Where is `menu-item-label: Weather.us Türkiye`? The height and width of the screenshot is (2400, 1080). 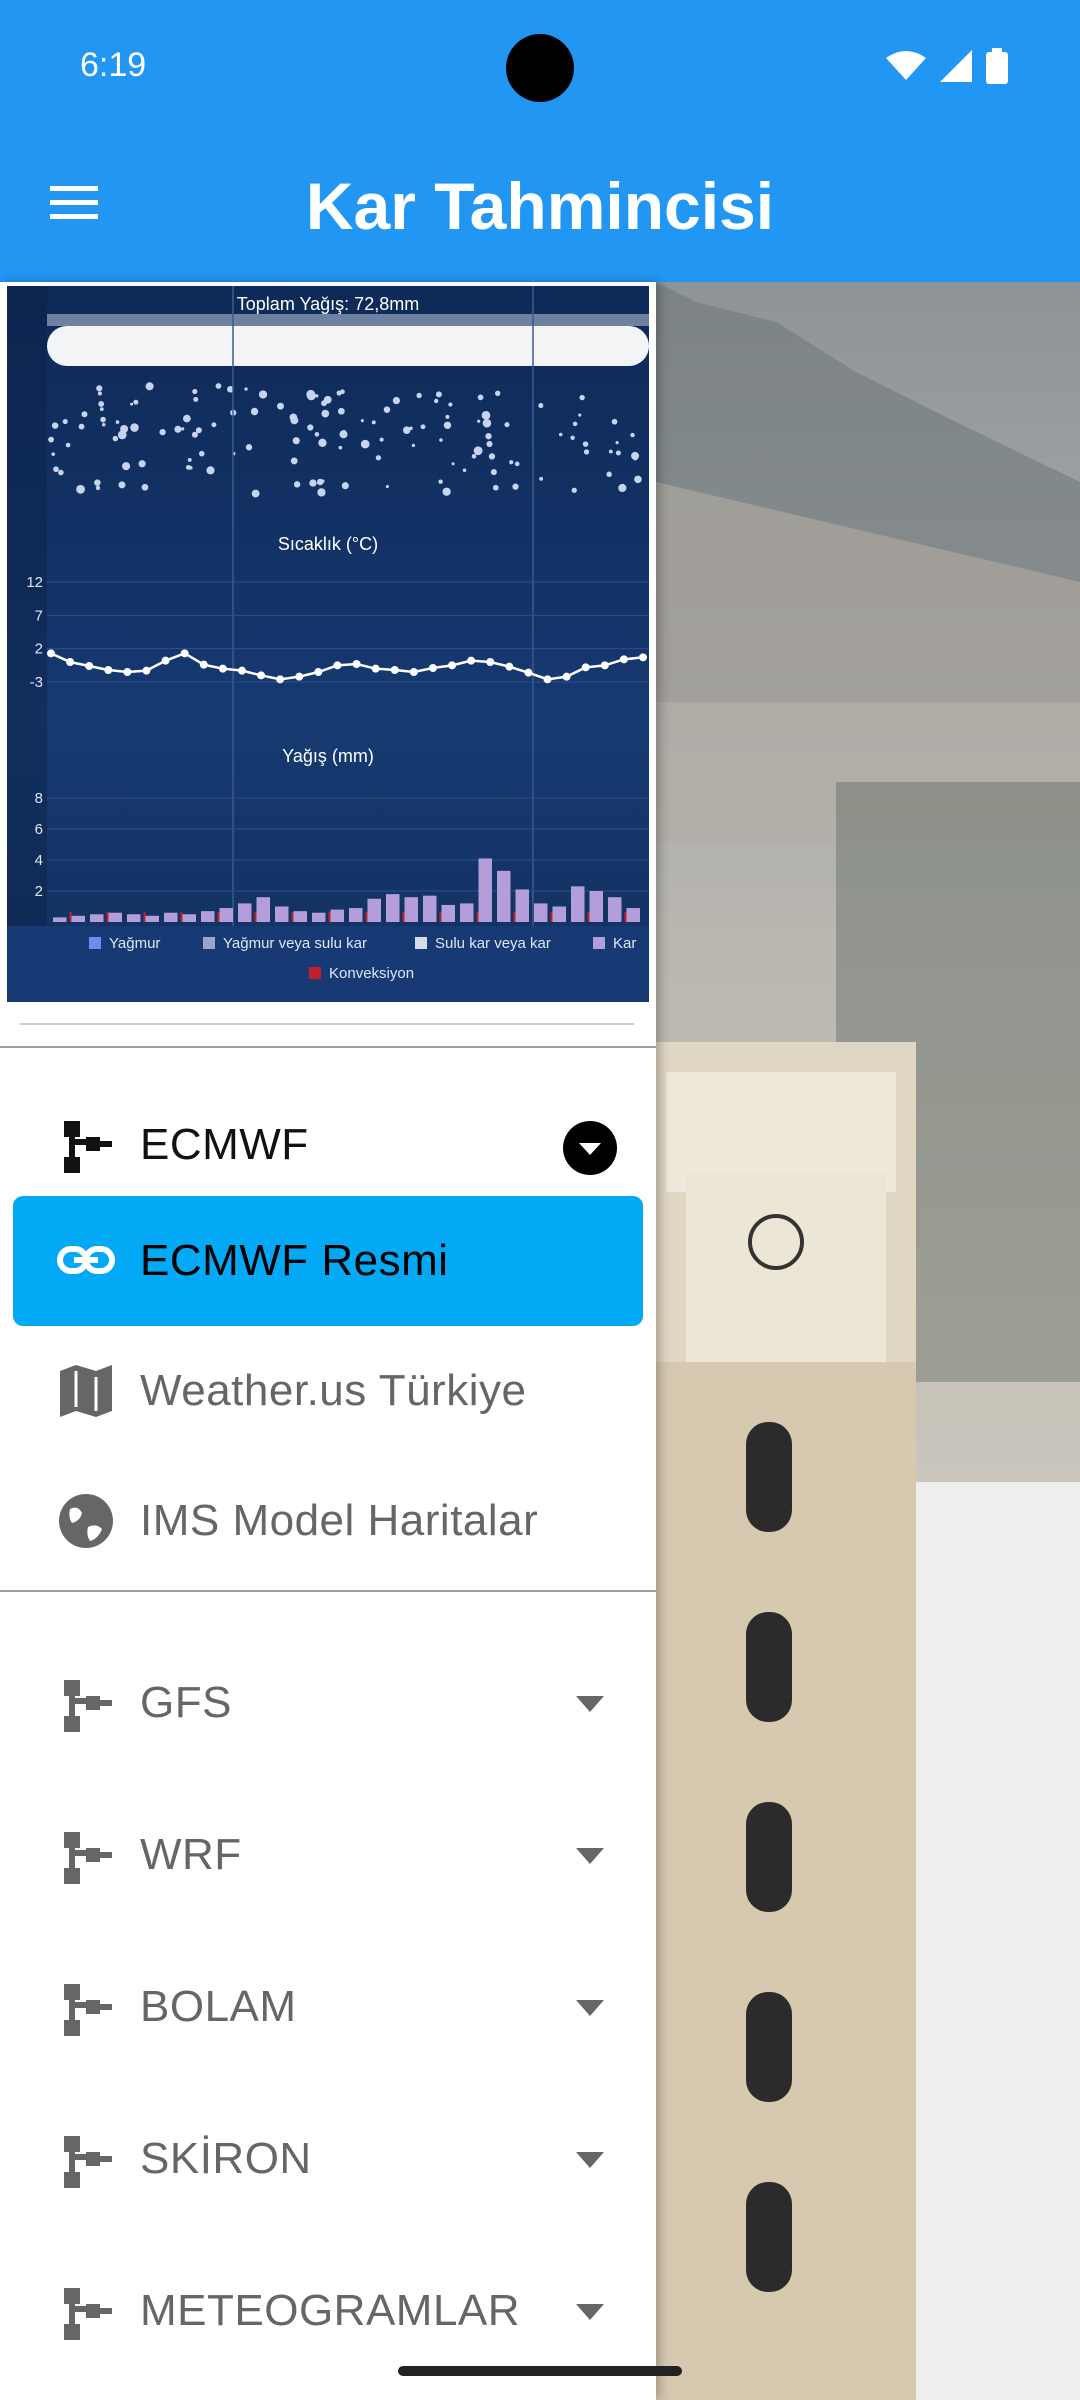
menu-item-label: Weather.us Türkiye is located at coordinates (333, 1390).